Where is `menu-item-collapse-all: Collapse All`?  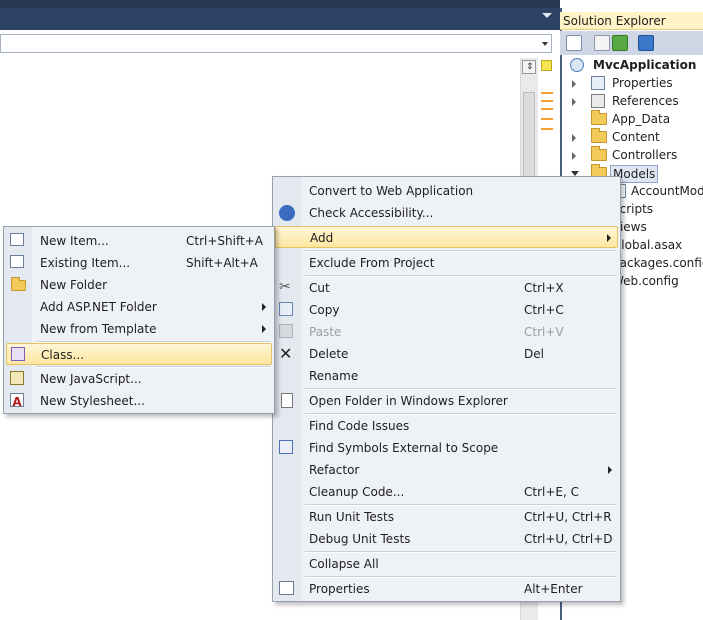 menu-item-collapse-all: Collapse All is located at coordinates (446, 564).